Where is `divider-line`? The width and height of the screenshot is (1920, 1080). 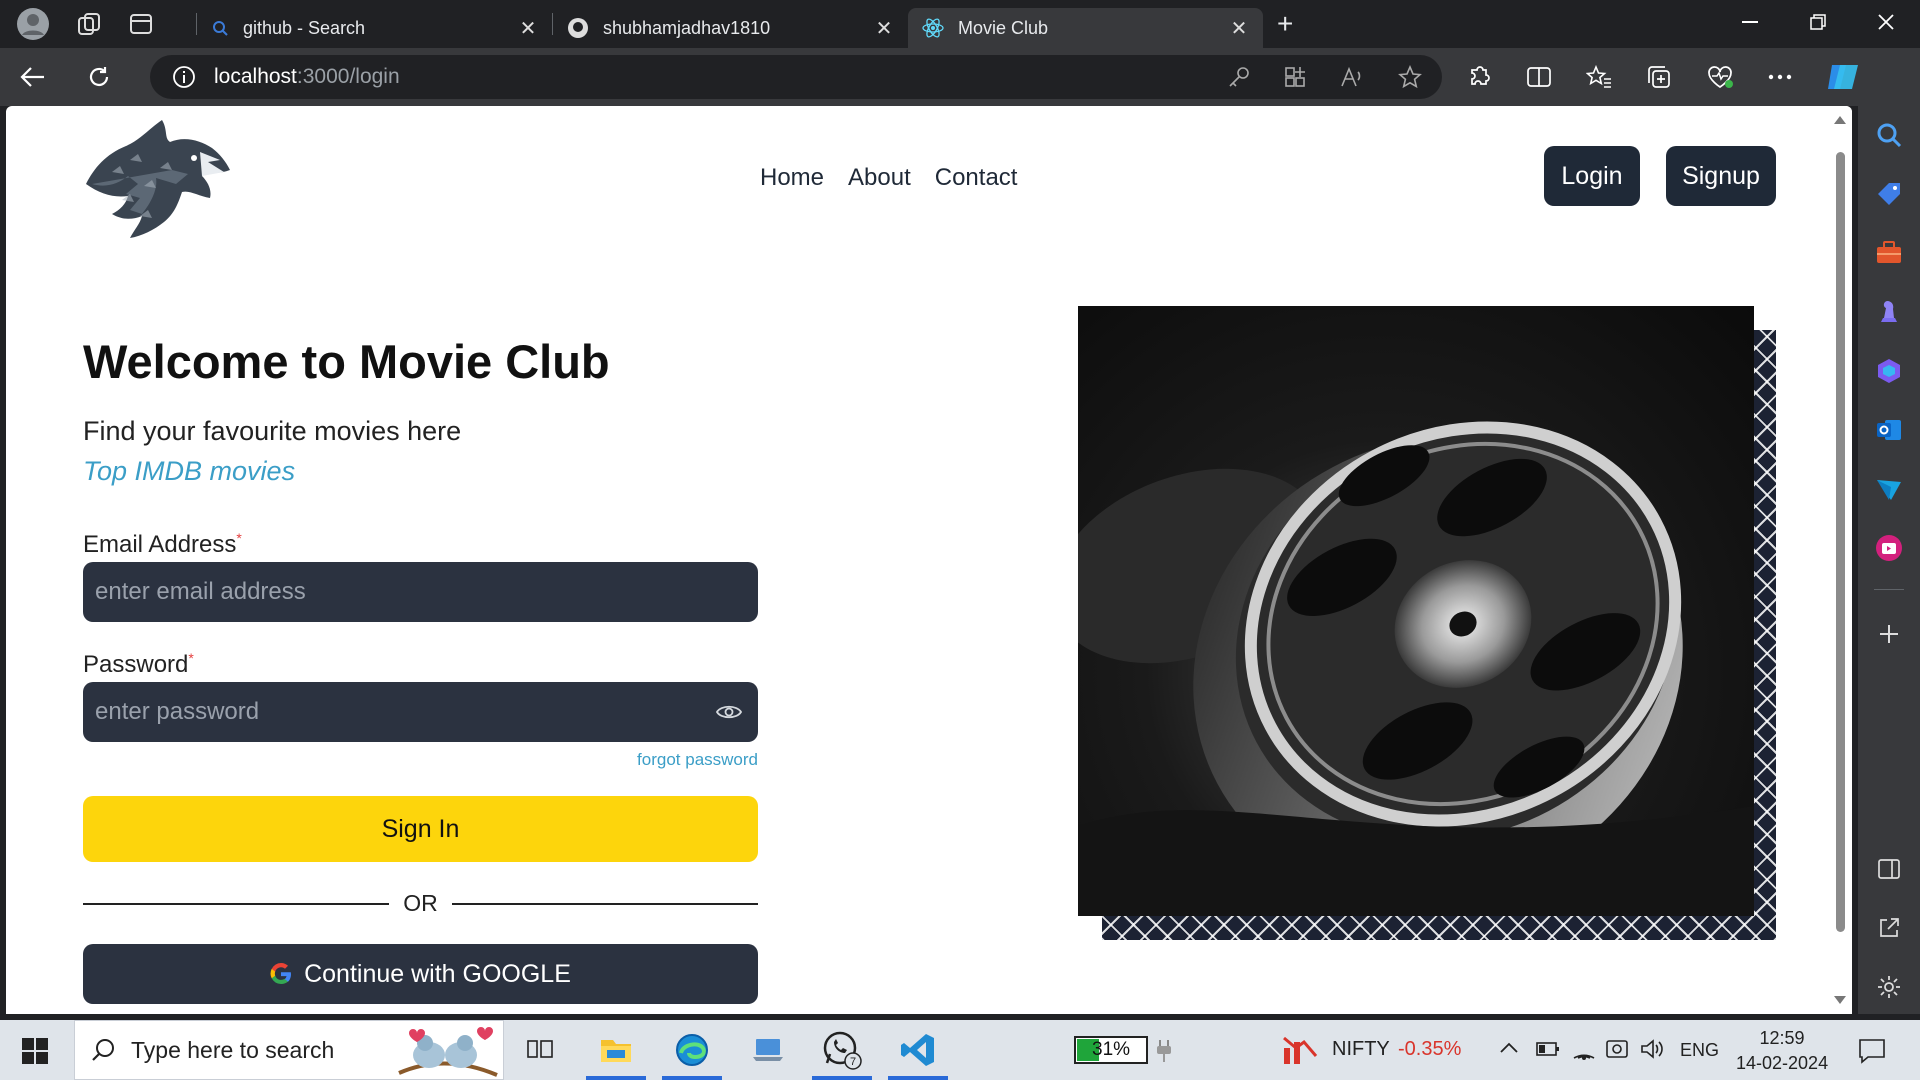
divider-line is located at coordinates (236, 903).